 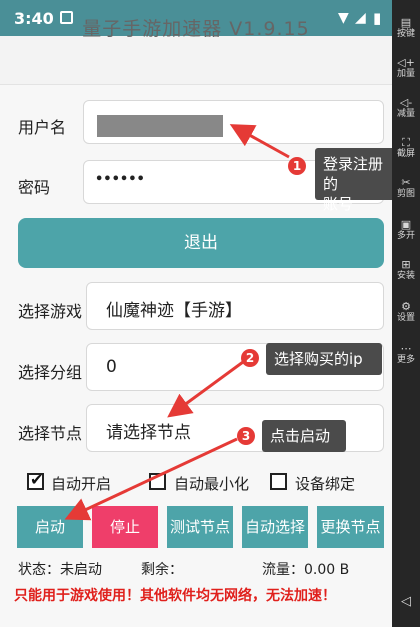 What do you see at coordinates (406, 306) in the screenshot?
I see `gear-icon: ⚙` at bounding box center [406, 306].